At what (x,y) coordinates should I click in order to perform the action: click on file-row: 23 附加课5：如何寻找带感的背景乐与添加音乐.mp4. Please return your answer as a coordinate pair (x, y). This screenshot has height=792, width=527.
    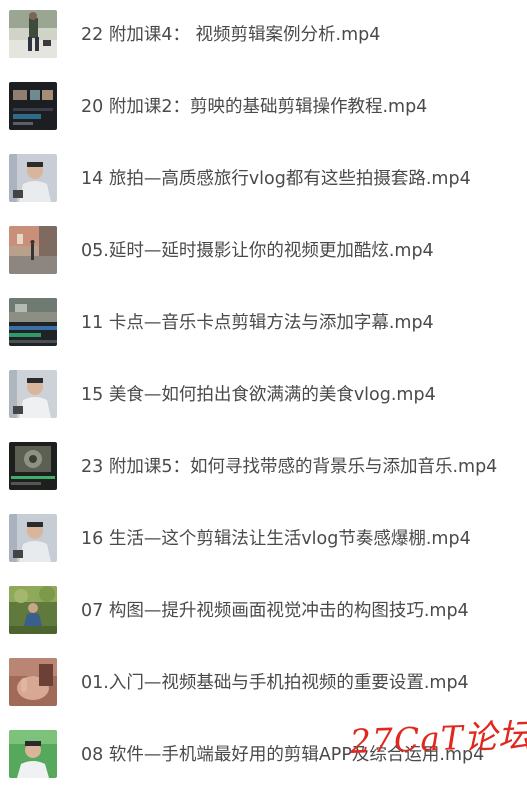
    Looking at the image, I should click on (263, 468).